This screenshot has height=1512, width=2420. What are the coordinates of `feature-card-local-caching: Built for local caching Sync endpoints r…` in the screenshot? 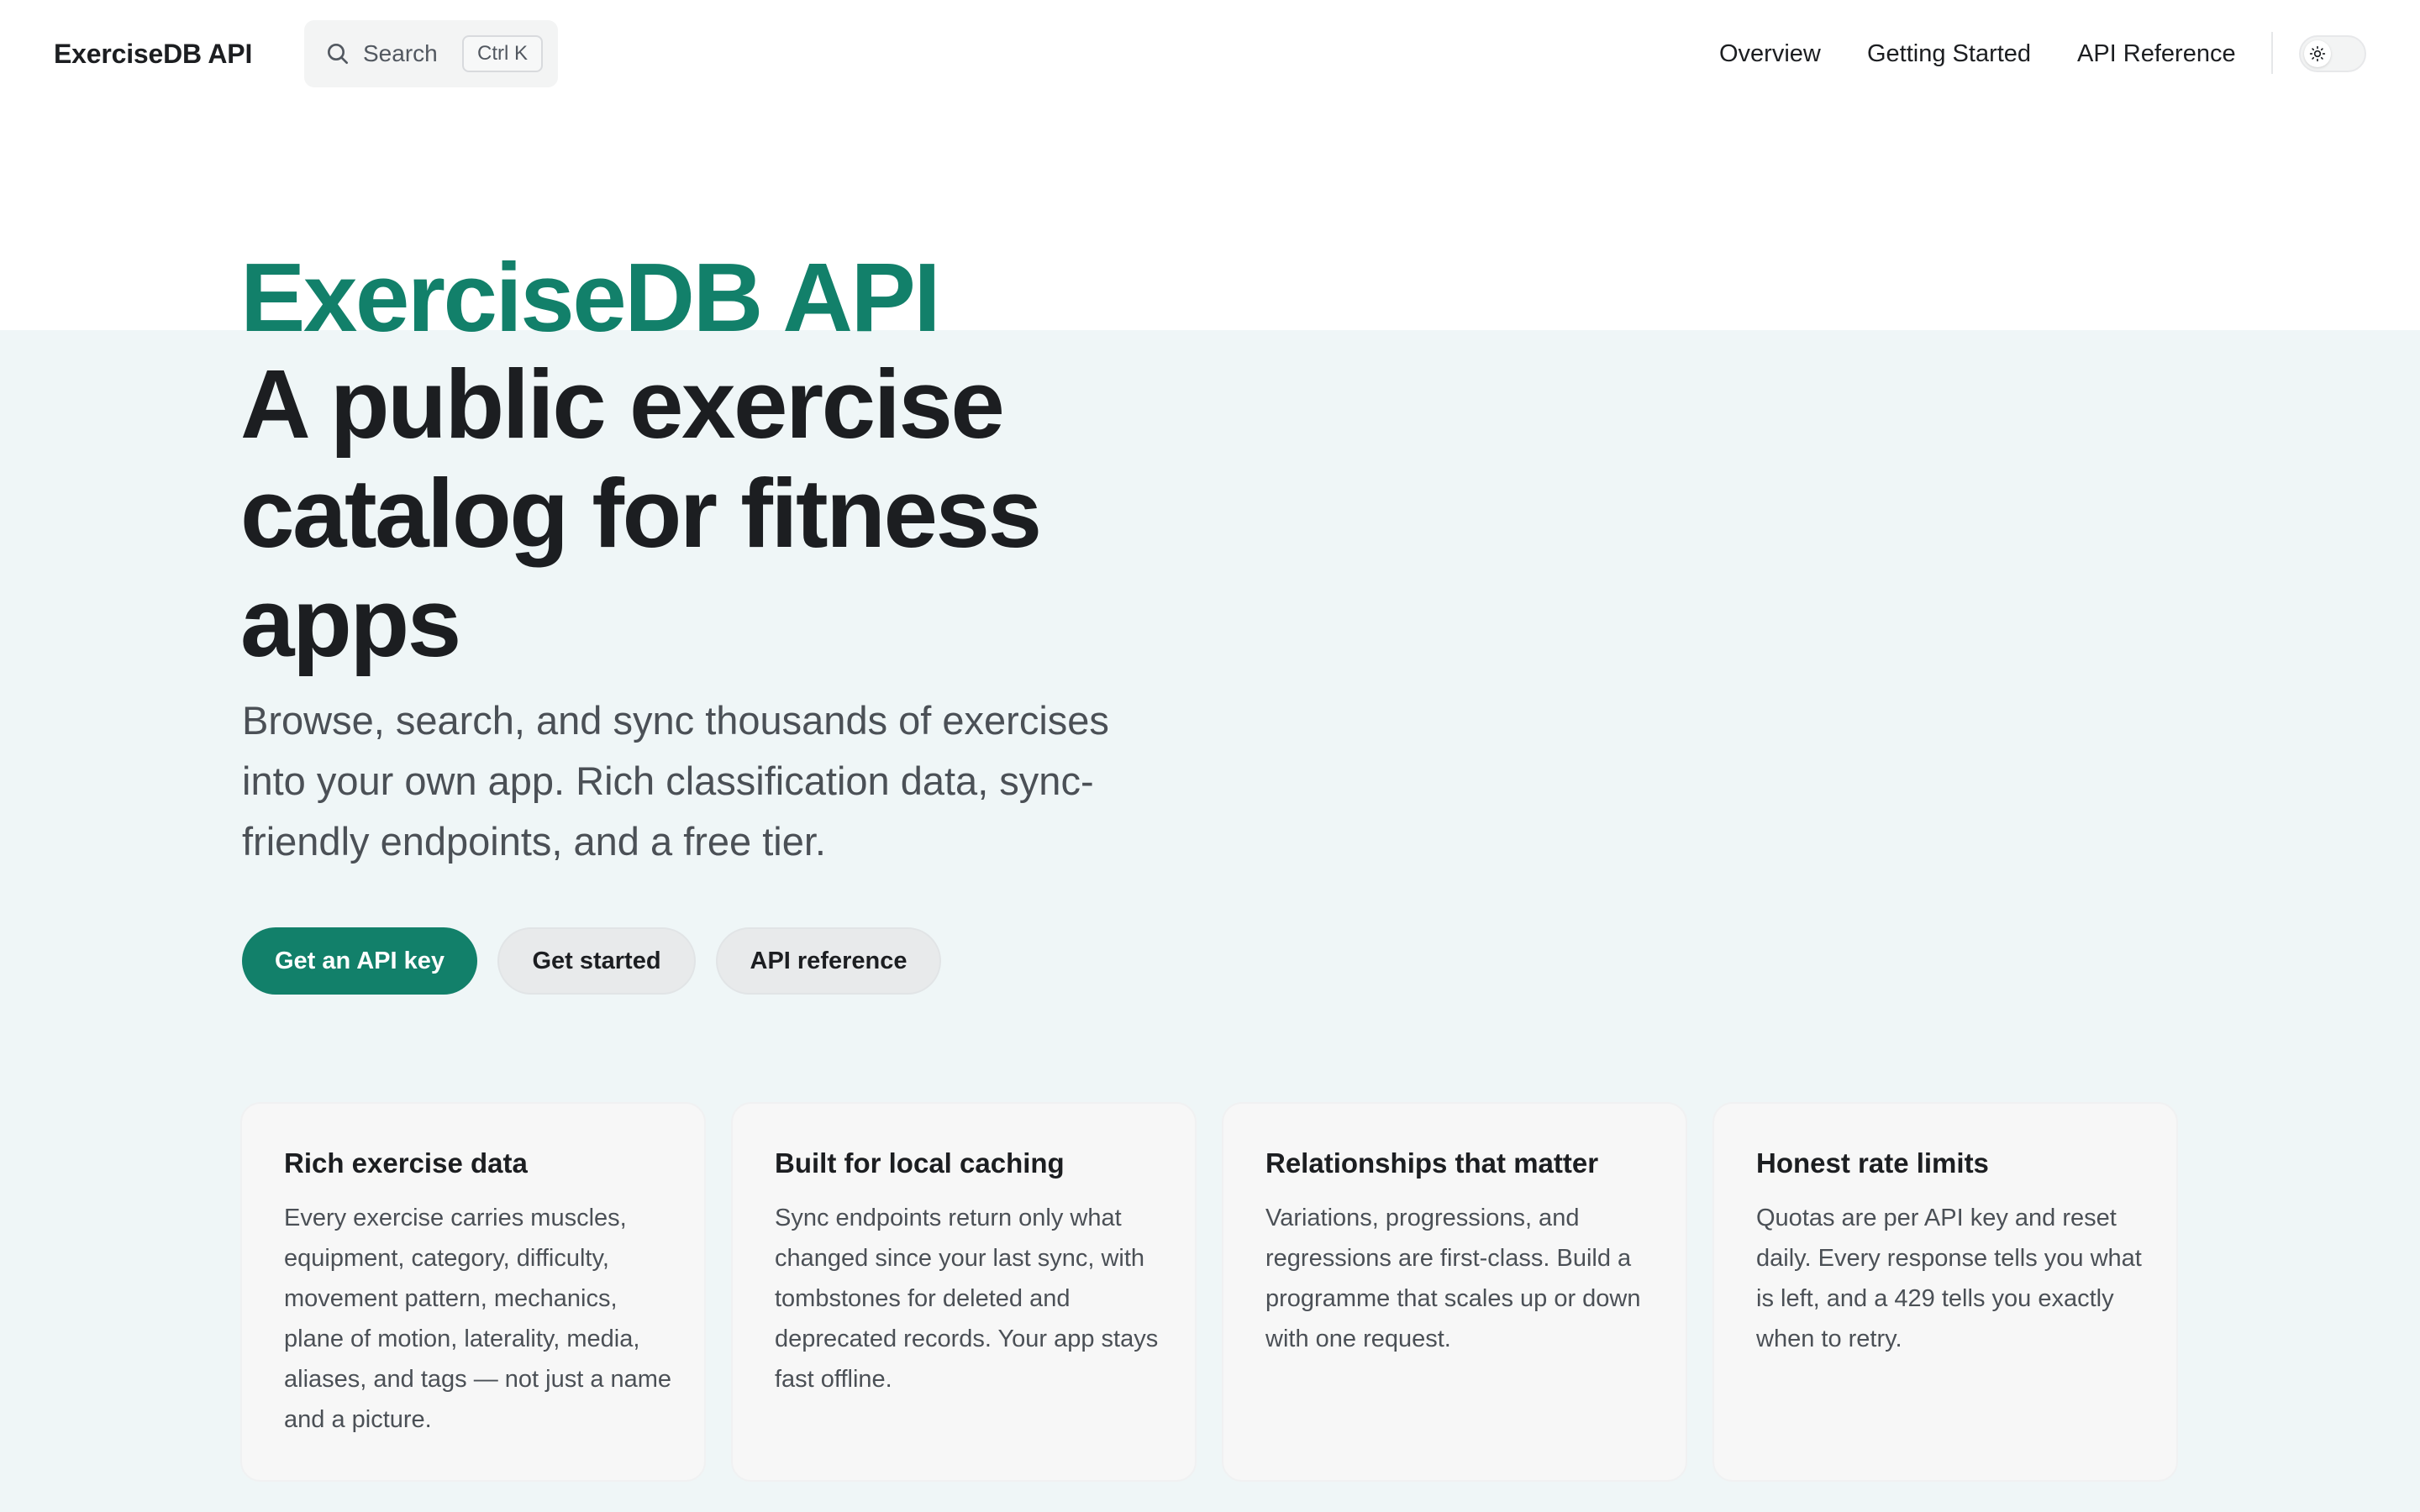 It's located at (964, 1292).